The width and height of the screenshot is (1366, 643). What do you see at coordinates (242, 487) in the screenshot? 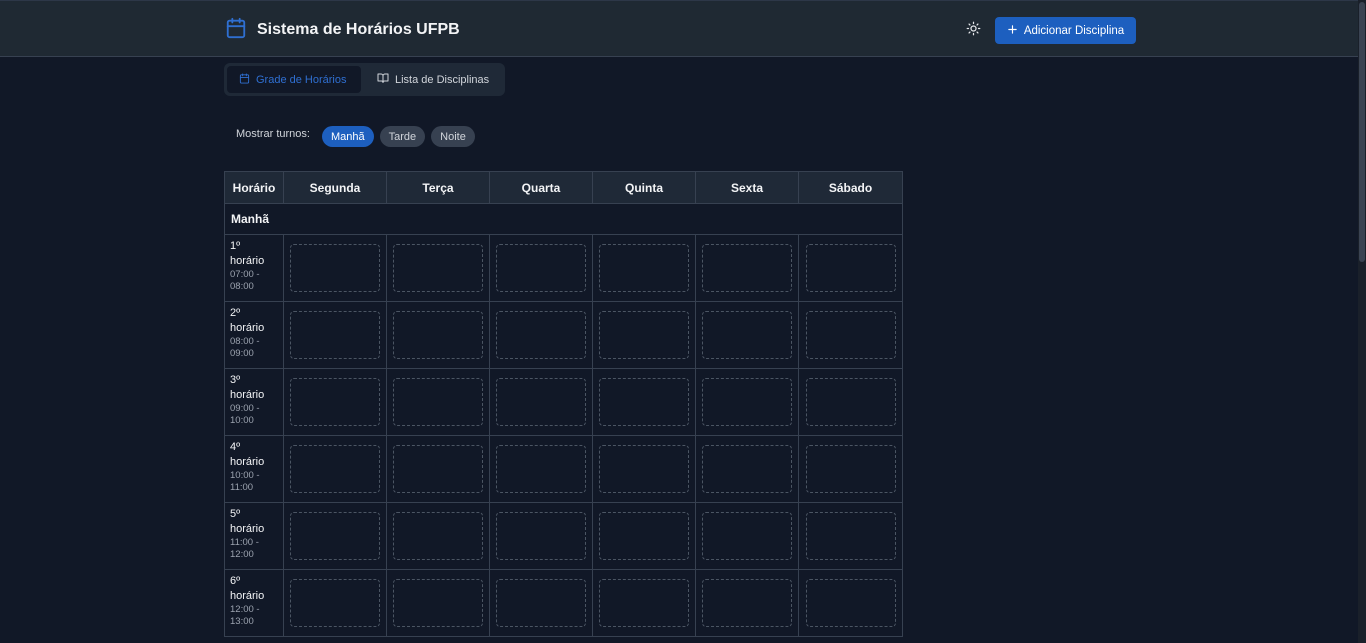
I see `slot-time-end: 11:00` at bounding box center [242, 487].